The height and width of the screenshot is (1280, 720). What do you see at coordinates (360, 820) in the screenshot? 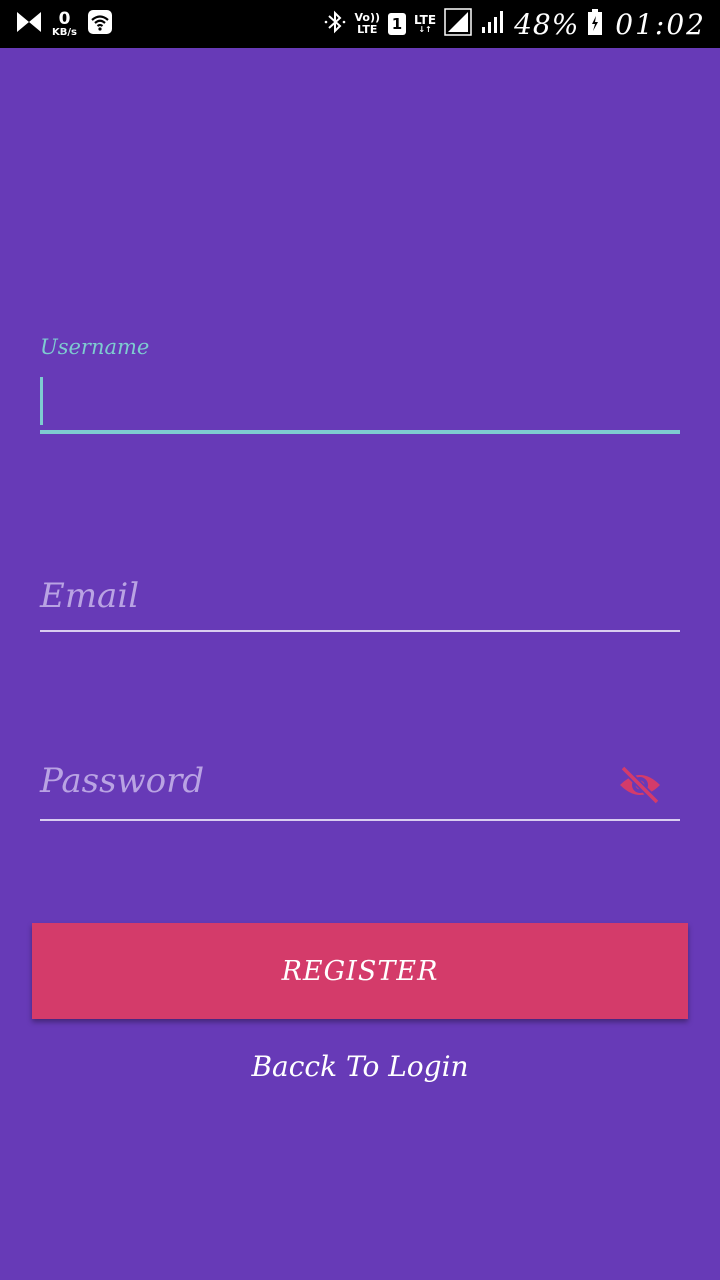
I see `password-underline` at bounding box center [360, 820].